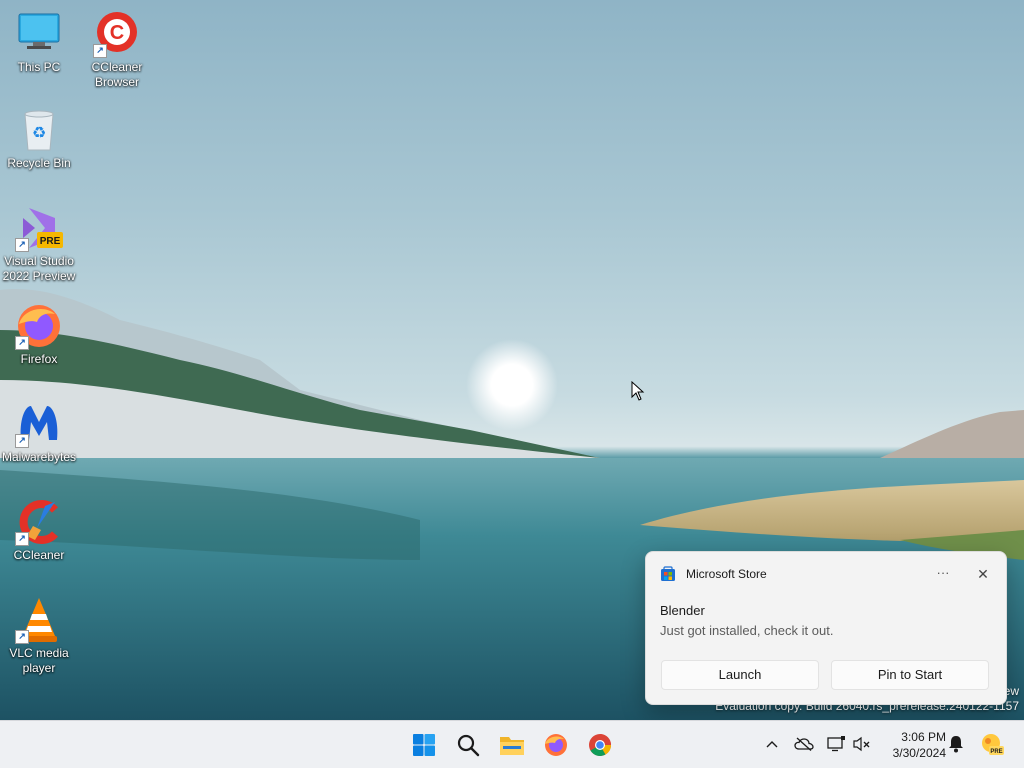 The image size is (1024, 768). What do you see at coordinates (638, 391) in the screenshot?
I see `mouse-cursor-icon` at bounding box center [638, 391].